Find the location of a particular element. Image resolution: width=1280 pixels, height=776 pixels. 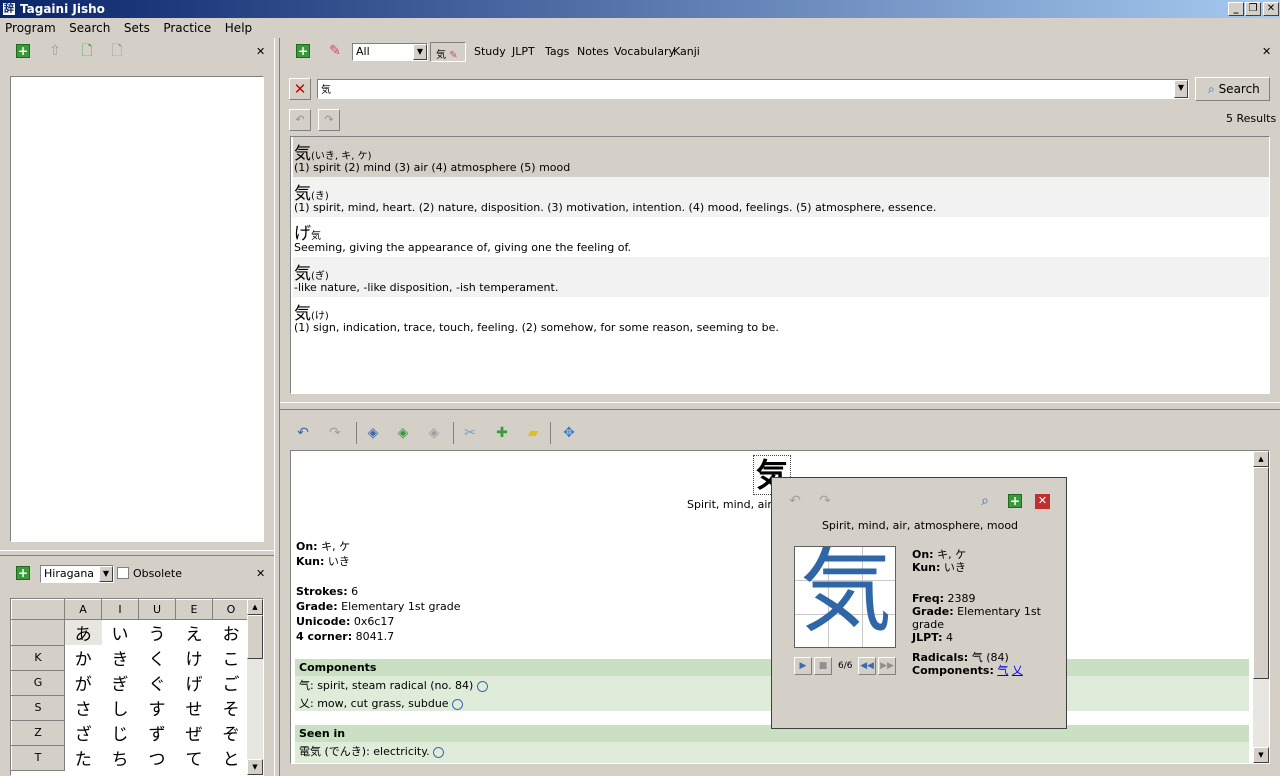

kana-cell: ざ is located at coordinates (83, 732).